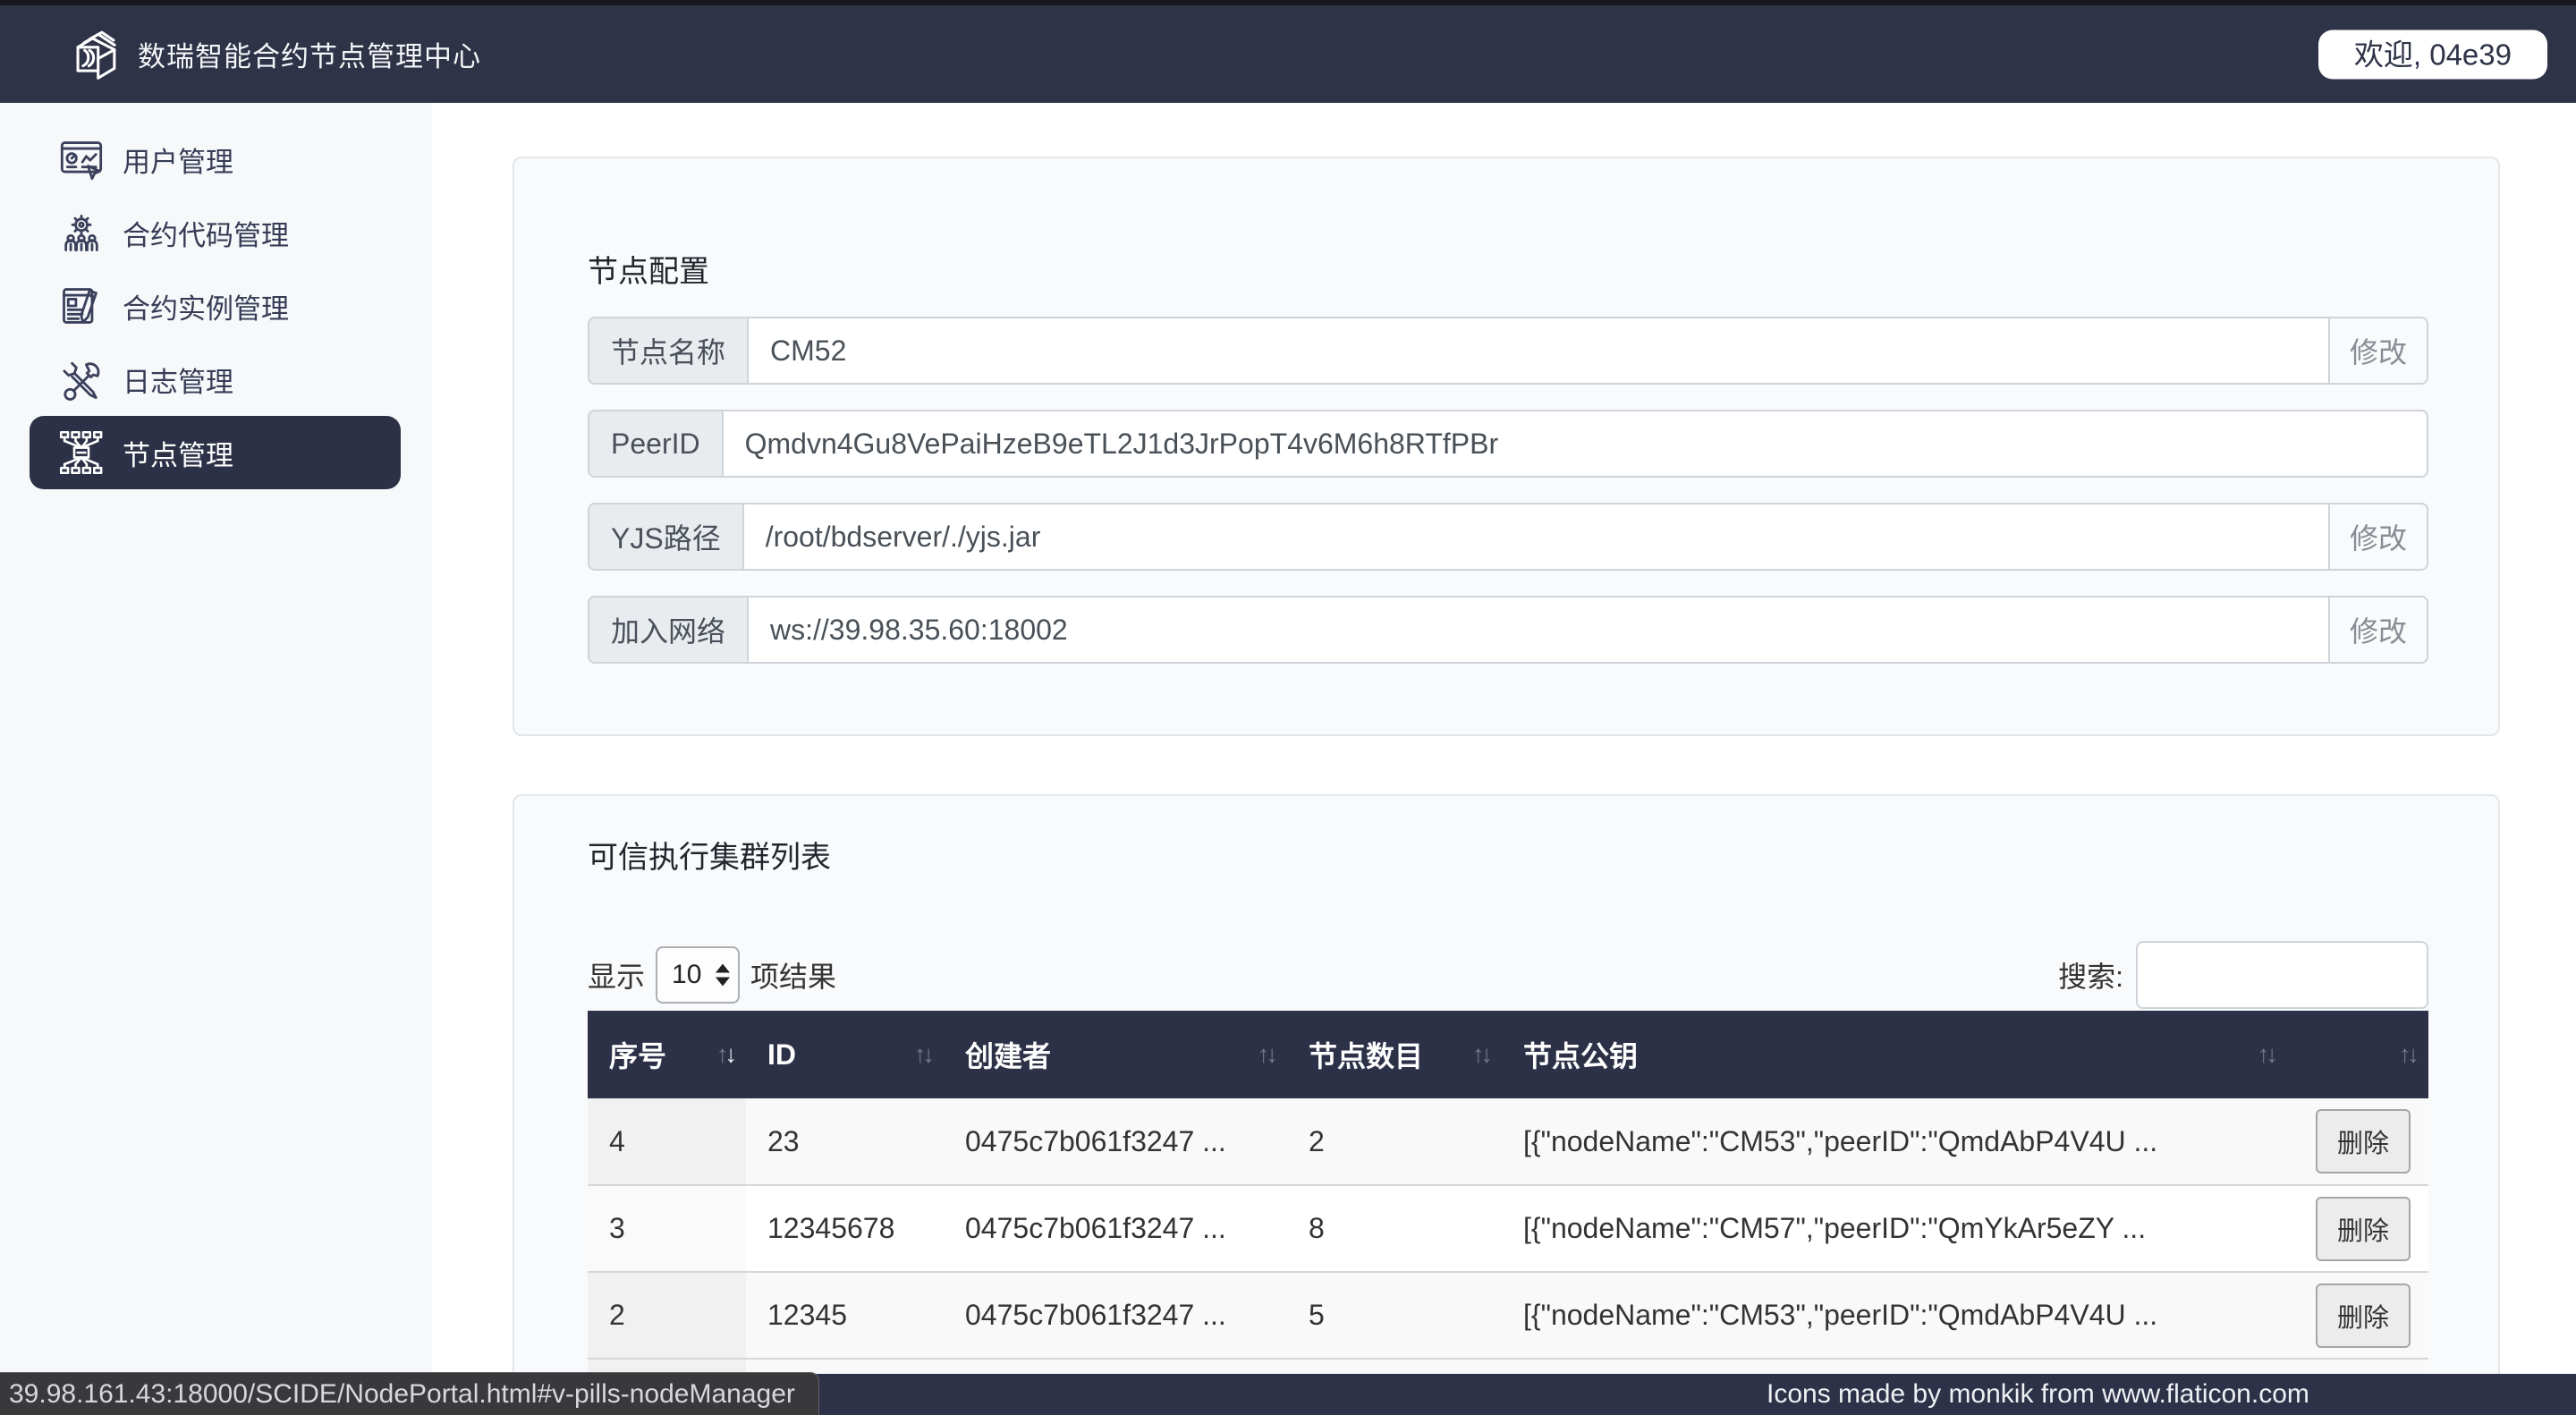 The height and width of the screenshot is (1415, 2576). I want to click on app-logo-icon, so click(96, 55).